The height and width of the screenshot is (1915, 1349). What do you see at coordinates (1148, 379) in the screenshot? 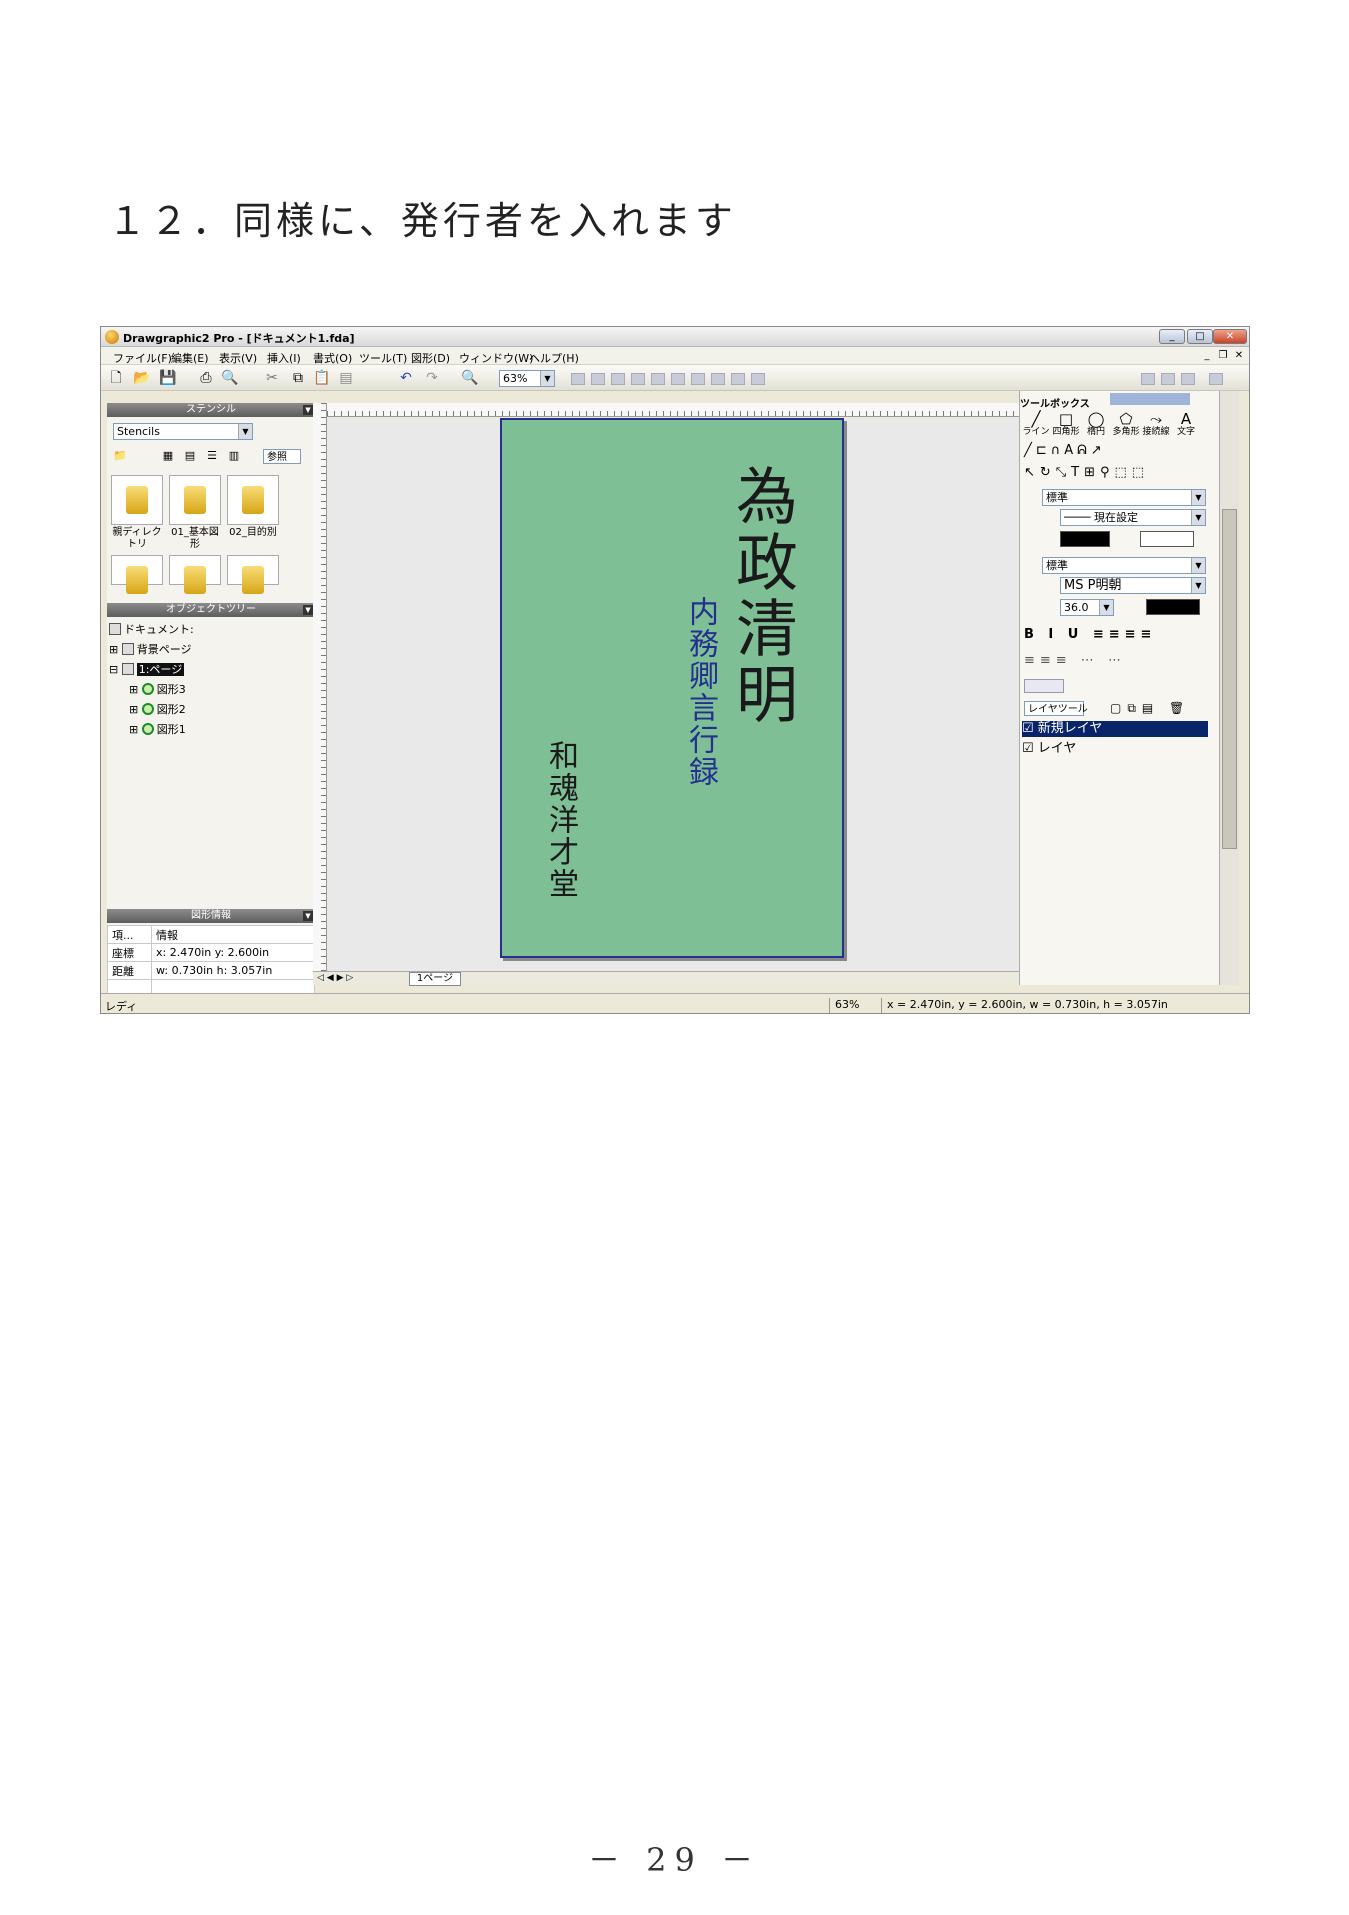
I see `grid-icon` at bounding box center [1148, 379].